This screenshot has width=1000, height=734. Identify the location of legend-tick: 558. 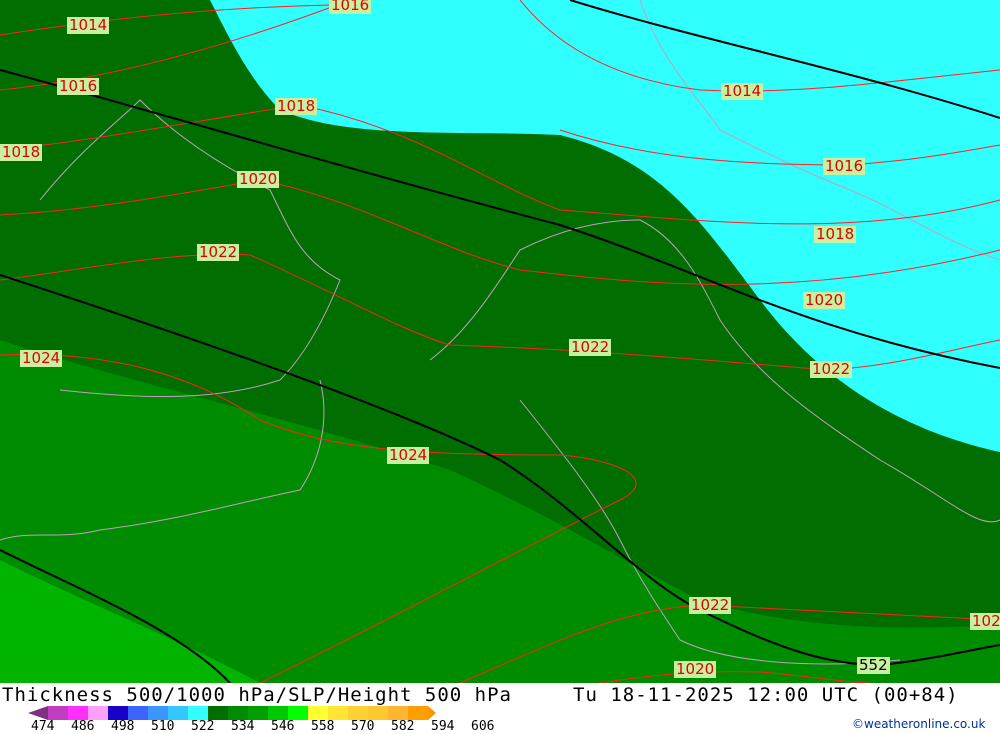
(323, 726).